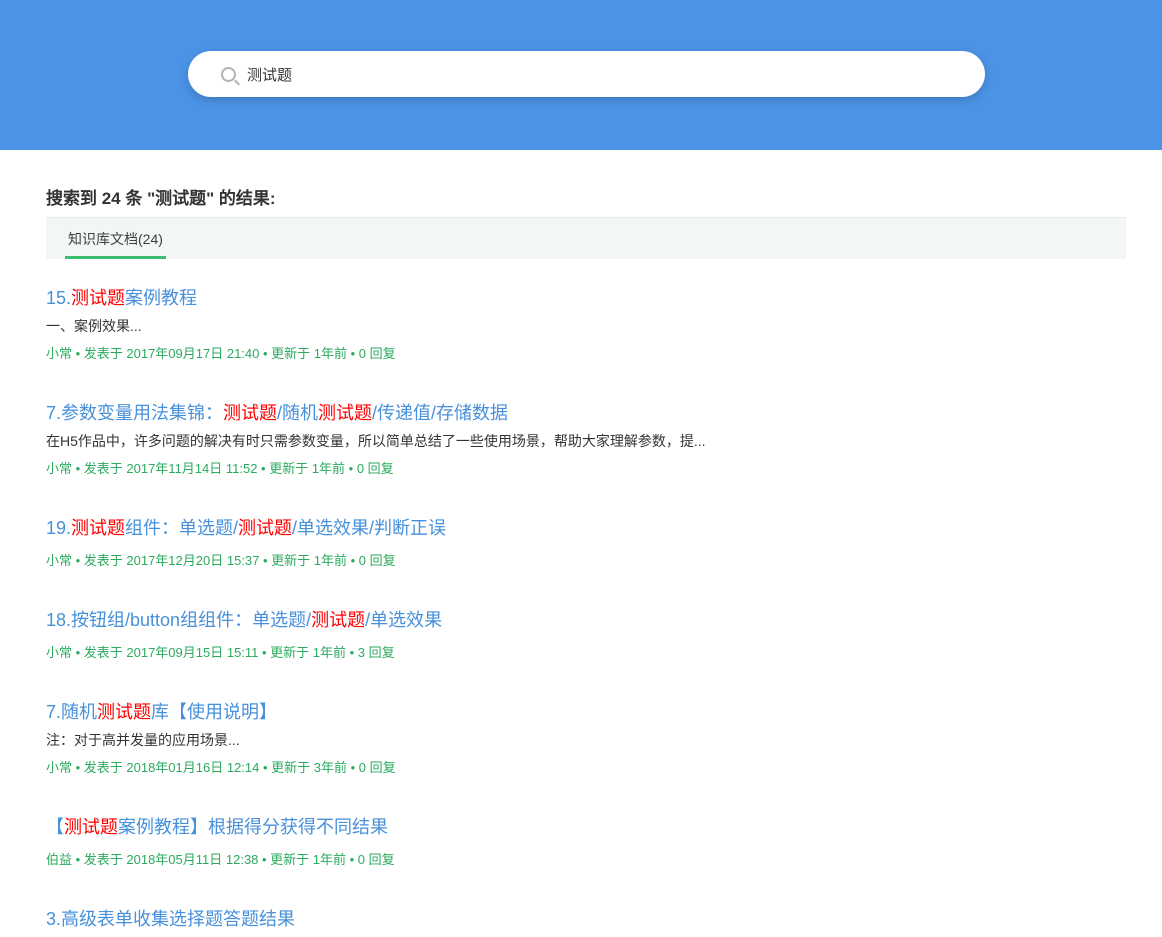 Image resolution: width=1162 pixels, height=937 pixels. Describe the element at coordinates (171, 919) in the screenshot. I see `title-text: 3.高级表单收集选择题答题结果` at that location.